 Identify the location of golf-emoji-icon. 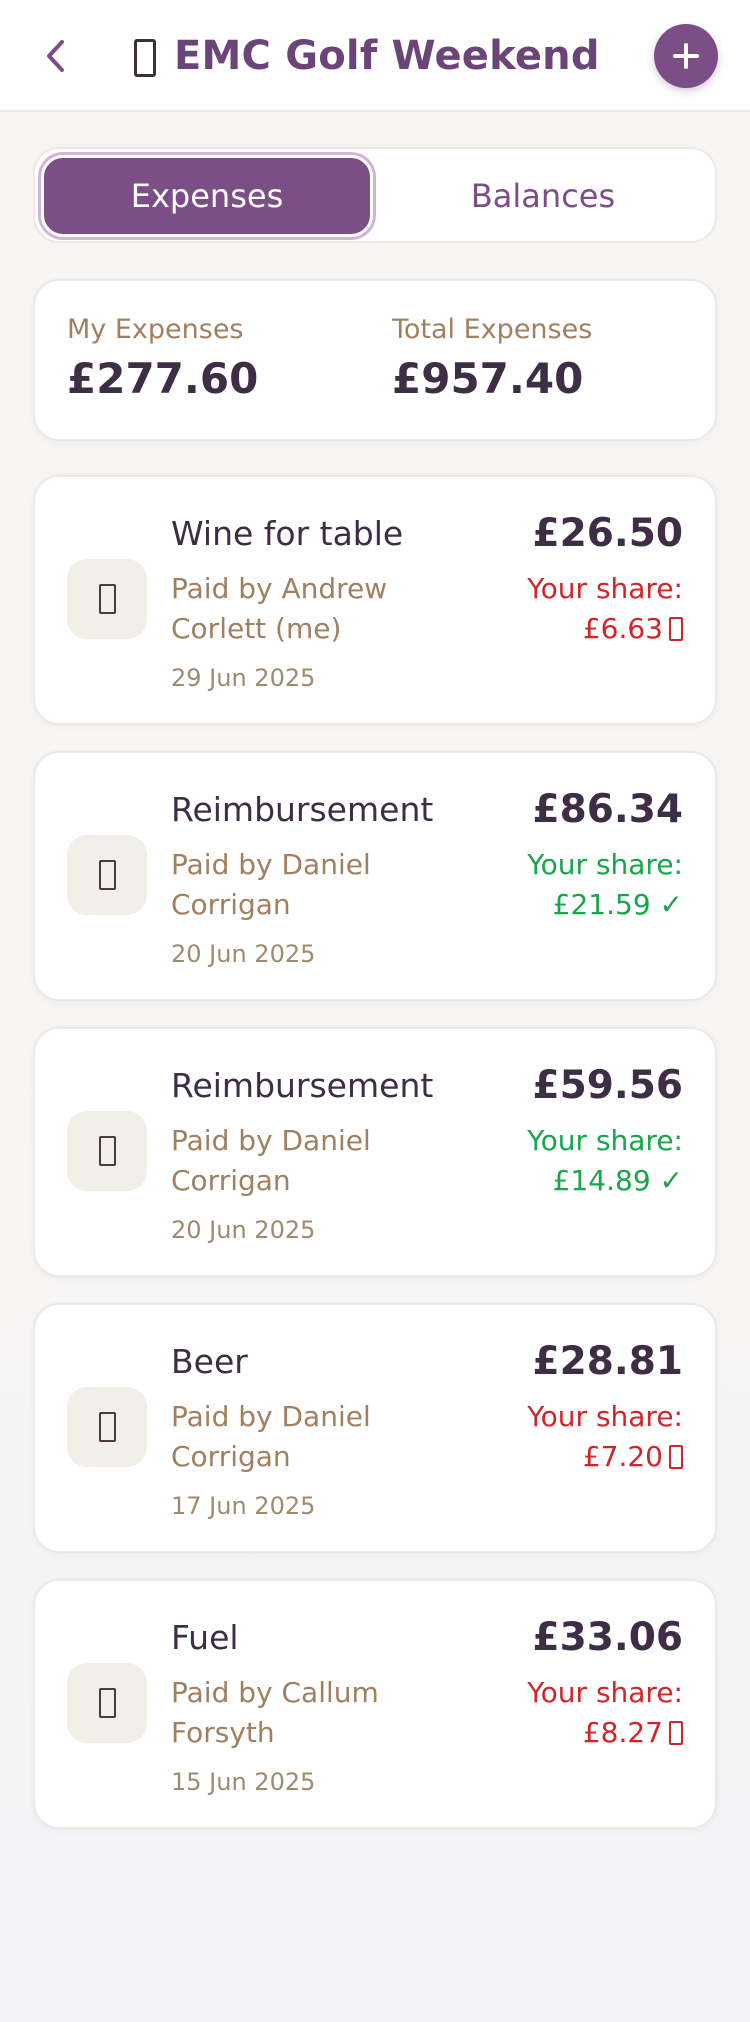
(145, 56).